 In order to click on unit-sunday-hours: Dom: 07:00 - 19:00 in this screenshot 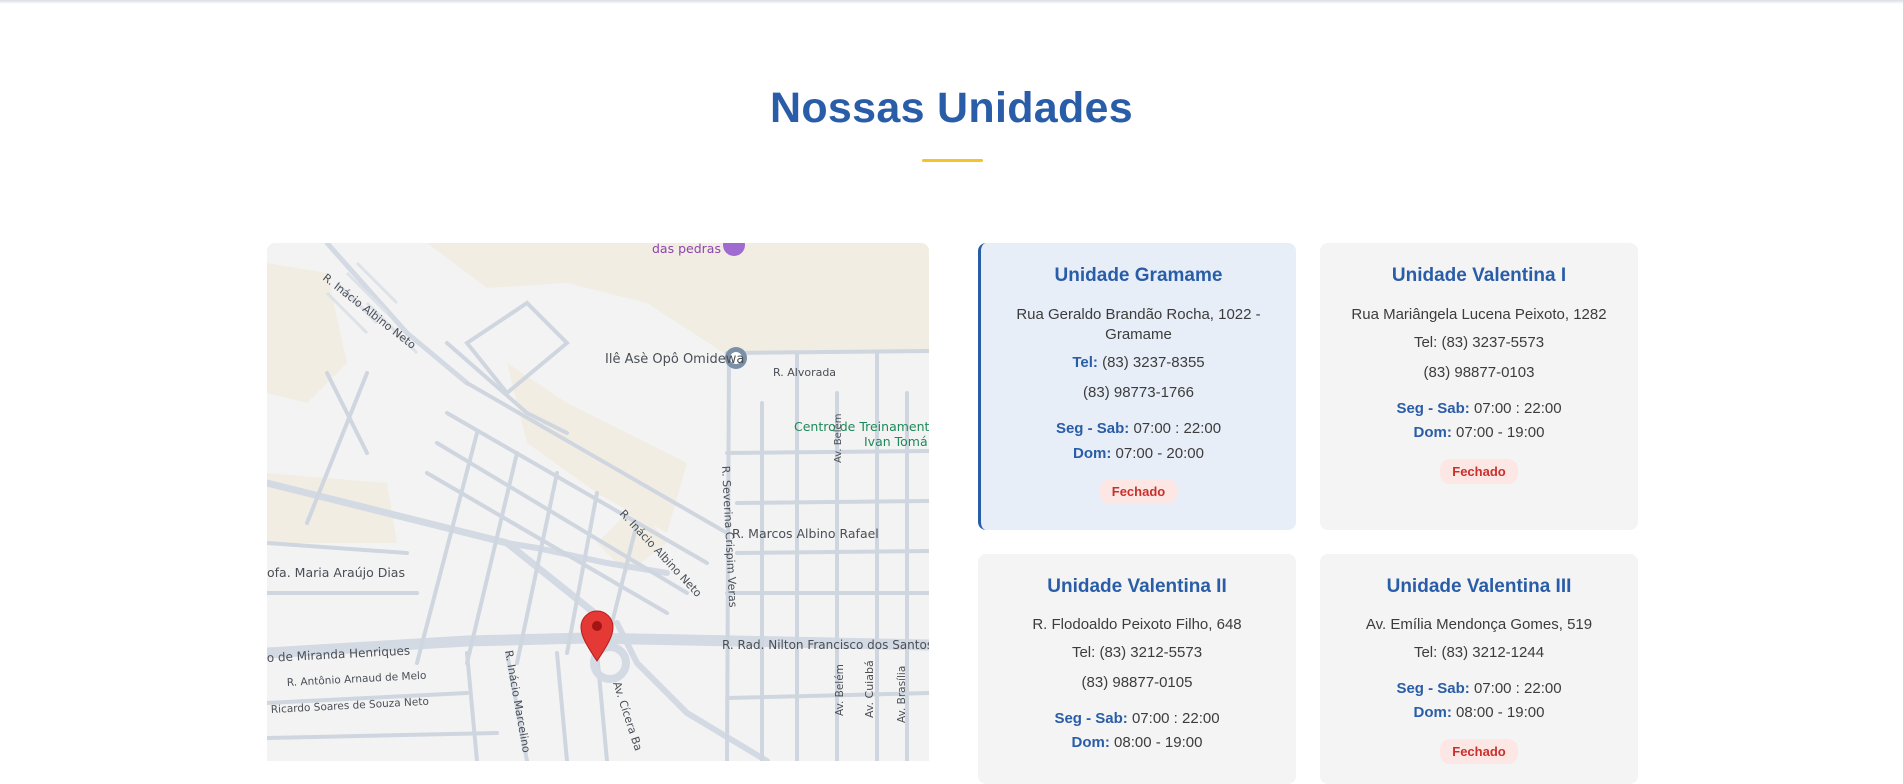, I will do `click(1479, 433)`.